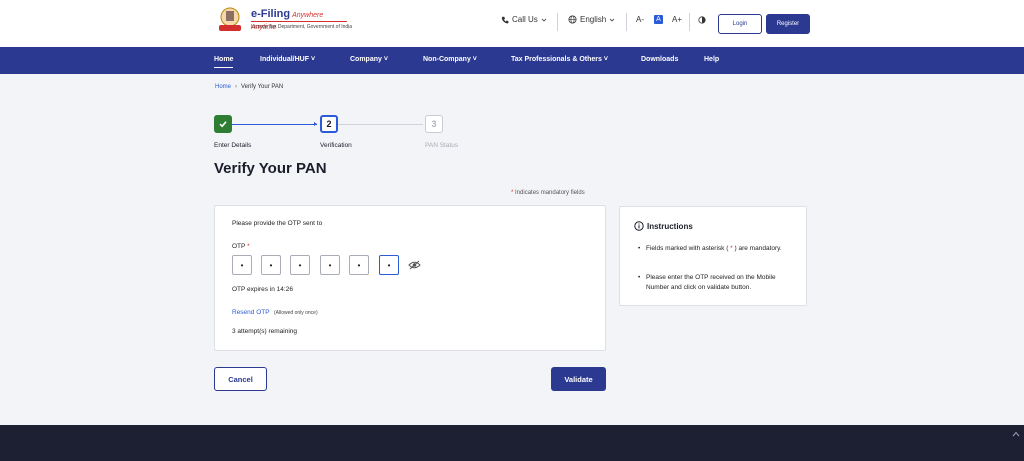 The width and height of the screenshot is (1024, 461). What do you see at coordinates (447, 59) in the screenshot?
I see `nav-non-company-label: Non-Company` at bounding box center [447, 59].